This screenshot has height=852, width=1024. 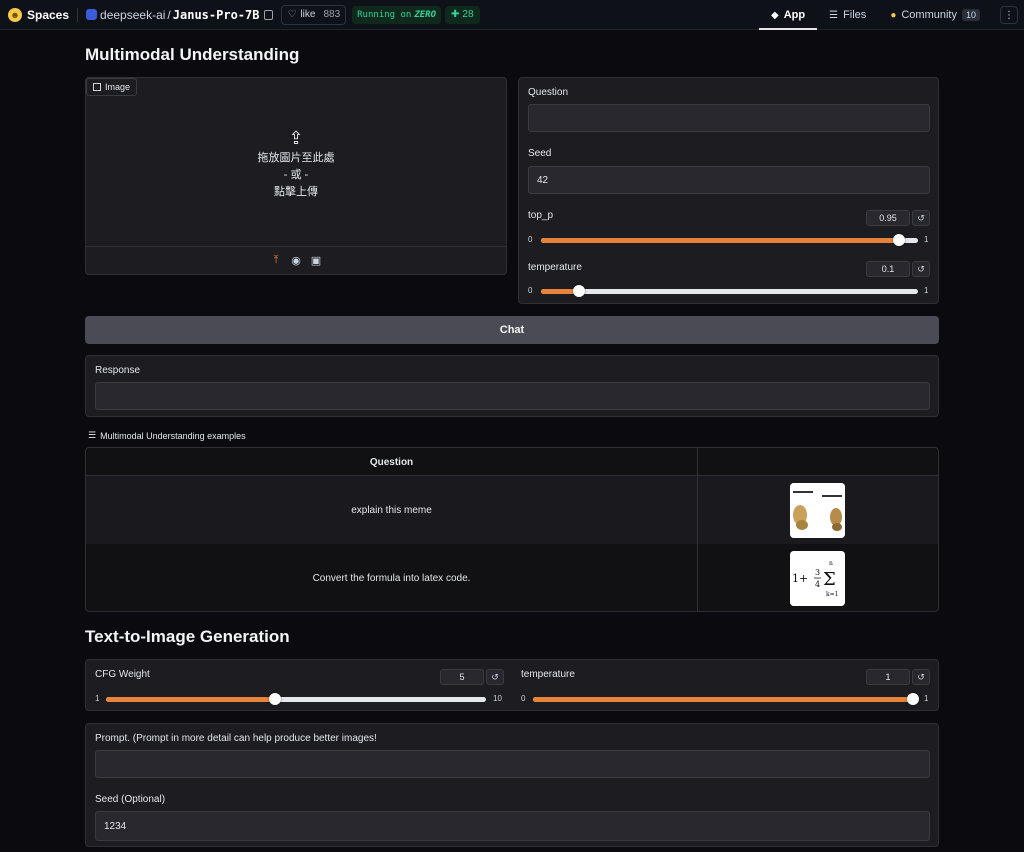 I want to click on examples-table-header: Question, so click(x=512, y=462).